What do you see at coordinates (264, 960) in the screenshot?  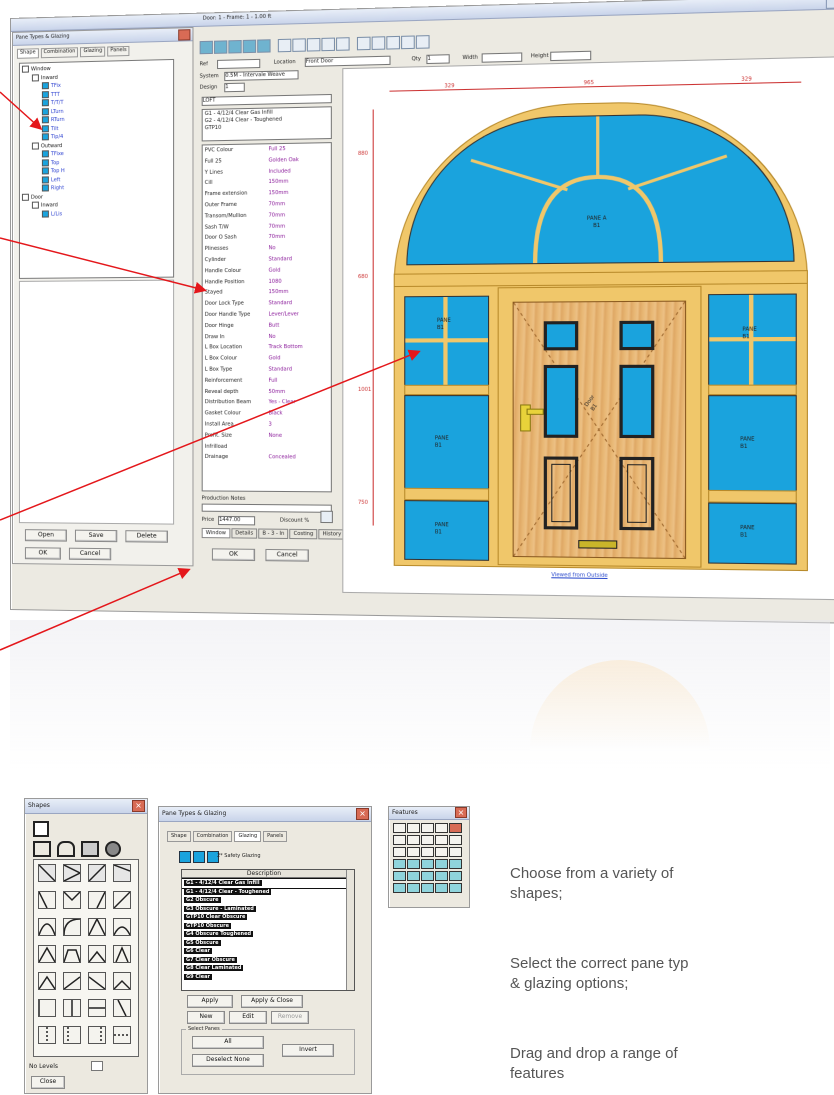 I see `glazing-row: G7 Clear Obscure` at bounding box center [264, 960].